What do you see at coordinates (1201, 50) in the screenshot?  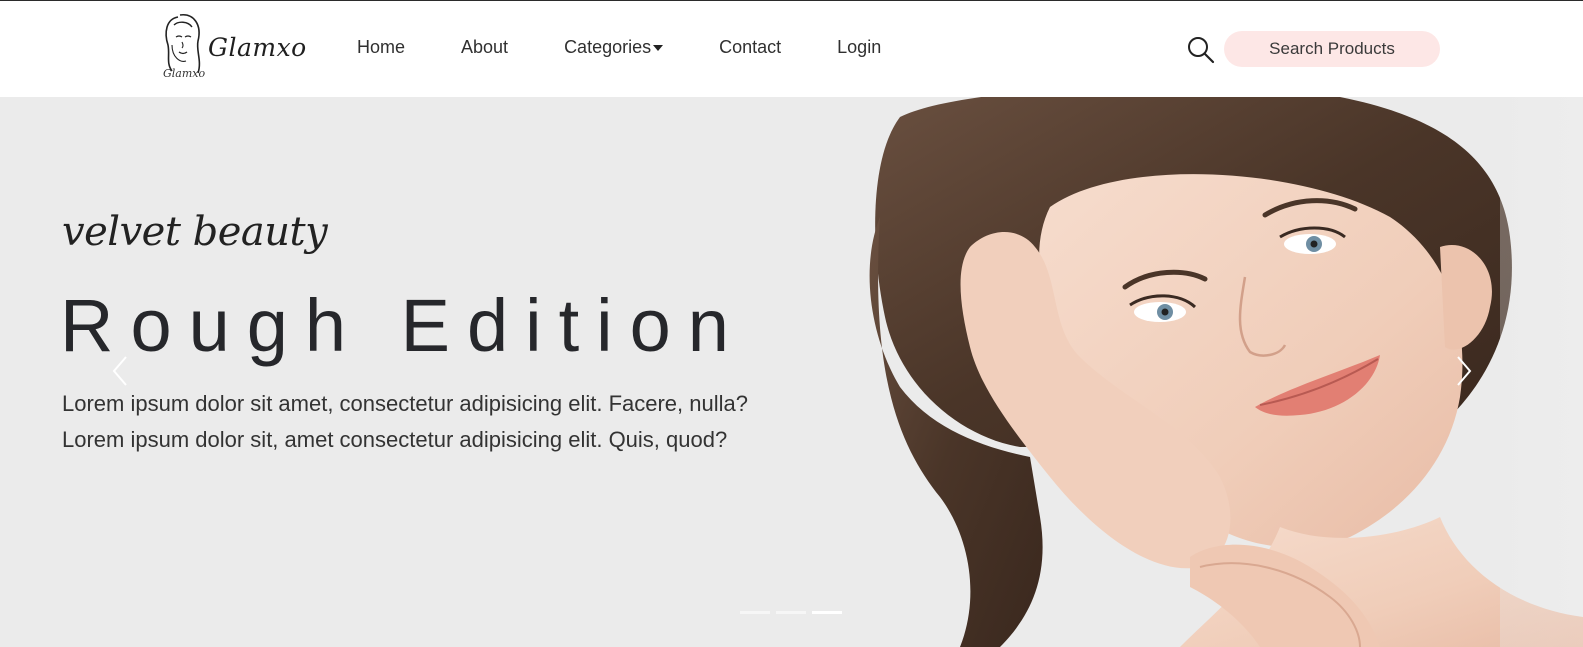 I see `search-icon` at bounding box center [1201, 50].